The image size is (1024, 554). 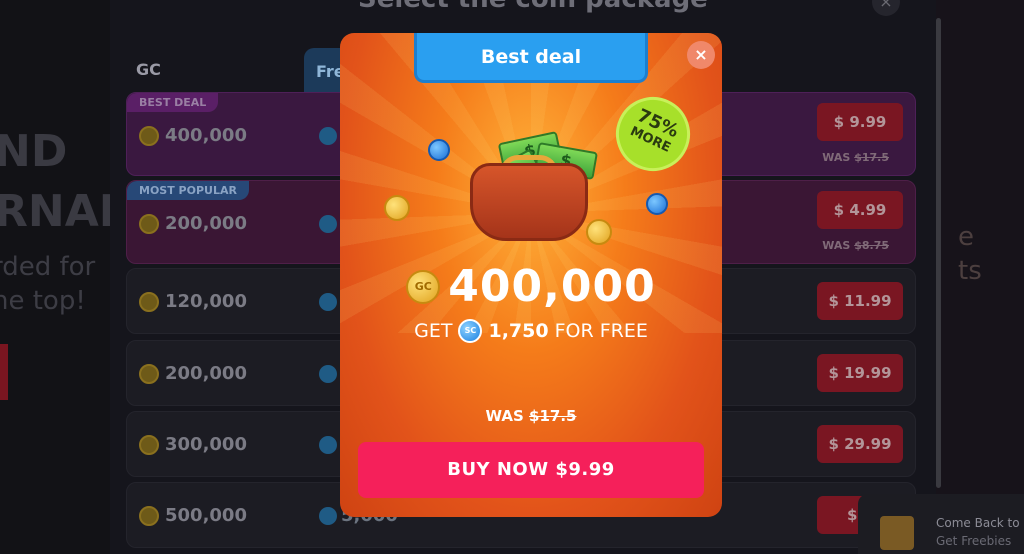 I want to click on for-free-label: FOR FREE, so click(x=601, y=331).